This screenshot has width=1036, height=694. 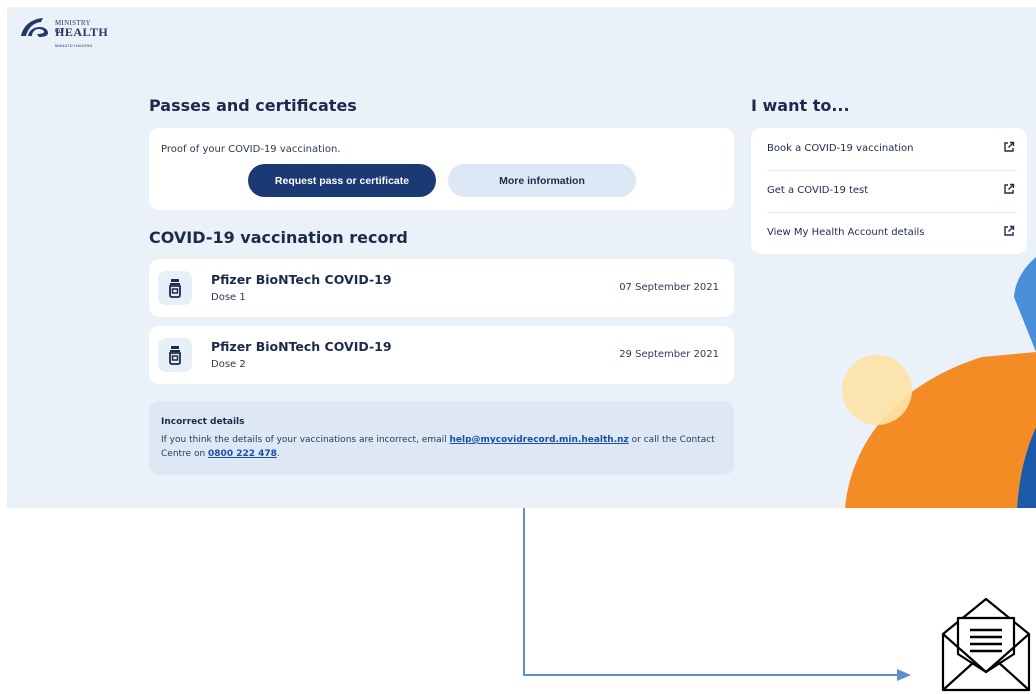 I want to click on envelope-letter-icon, so click(x=986, y=644).